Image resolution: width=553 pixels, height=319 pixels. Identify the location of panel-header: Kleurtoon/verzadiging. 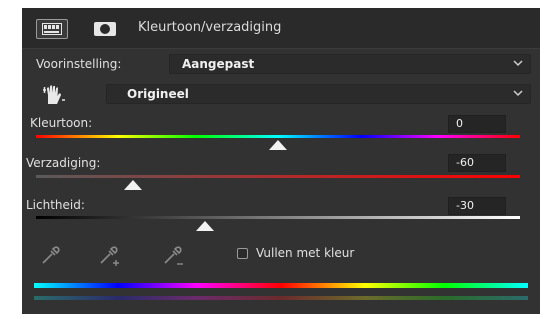
(281, 28).